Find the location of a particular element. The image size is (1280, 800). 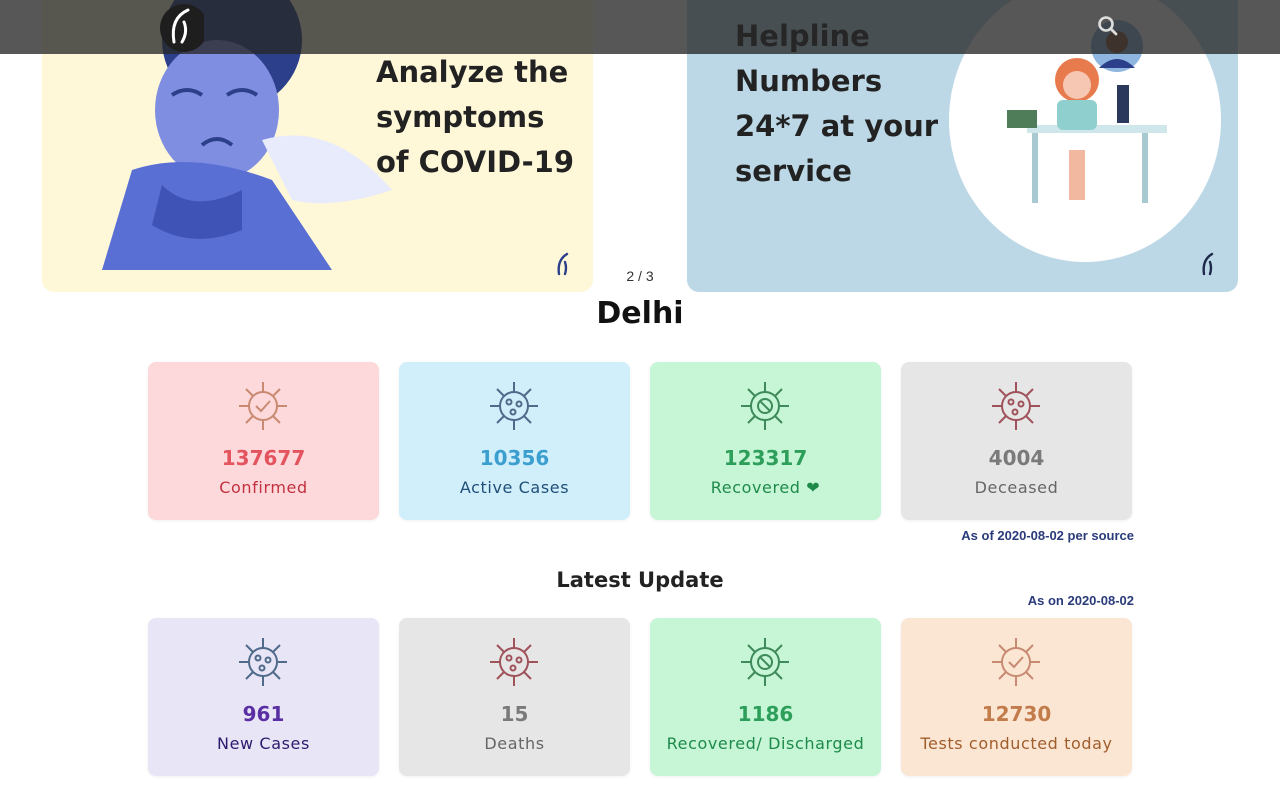

deceased-count: 4004 is located at coordinates (1016, 458).